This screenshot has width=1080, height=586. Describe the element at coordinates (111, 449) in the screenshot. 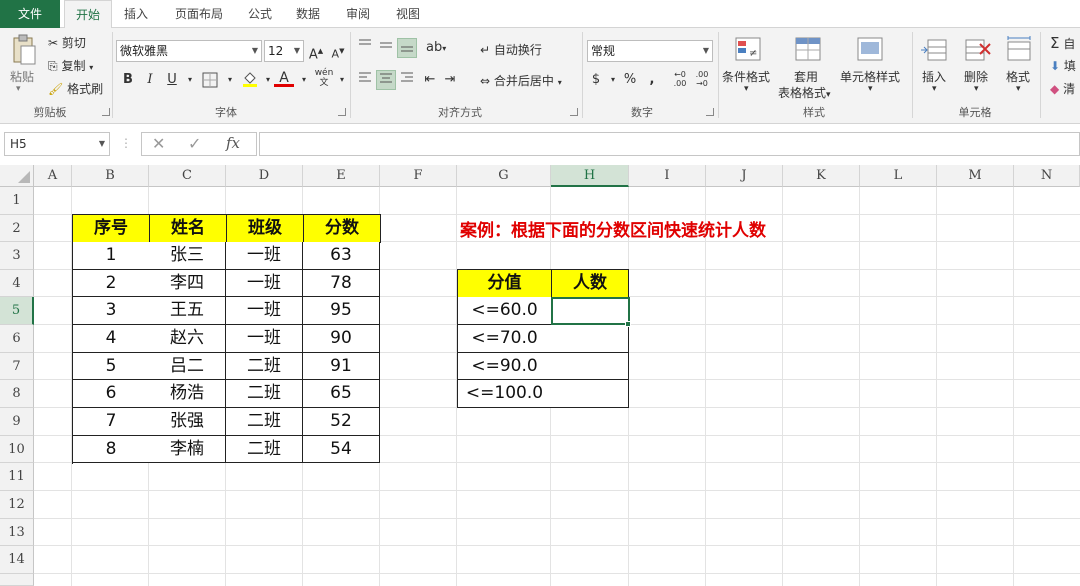

I see `table-cell: 8` at that location.